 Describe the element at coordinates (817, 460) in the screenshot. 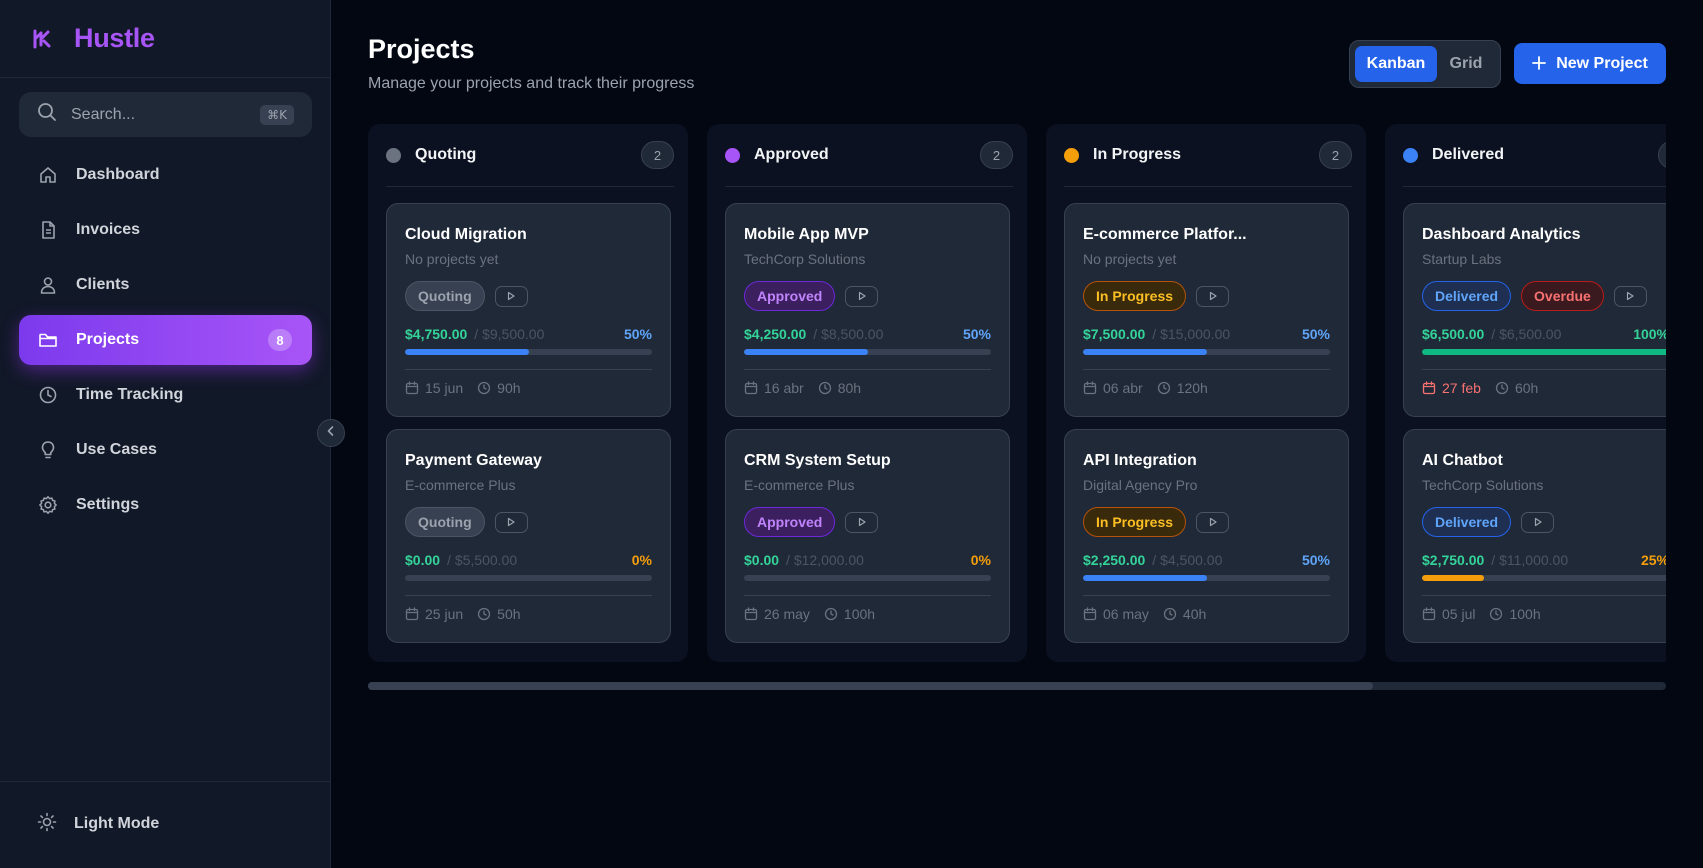

I see `project-title: CRM System Setup` at that location.